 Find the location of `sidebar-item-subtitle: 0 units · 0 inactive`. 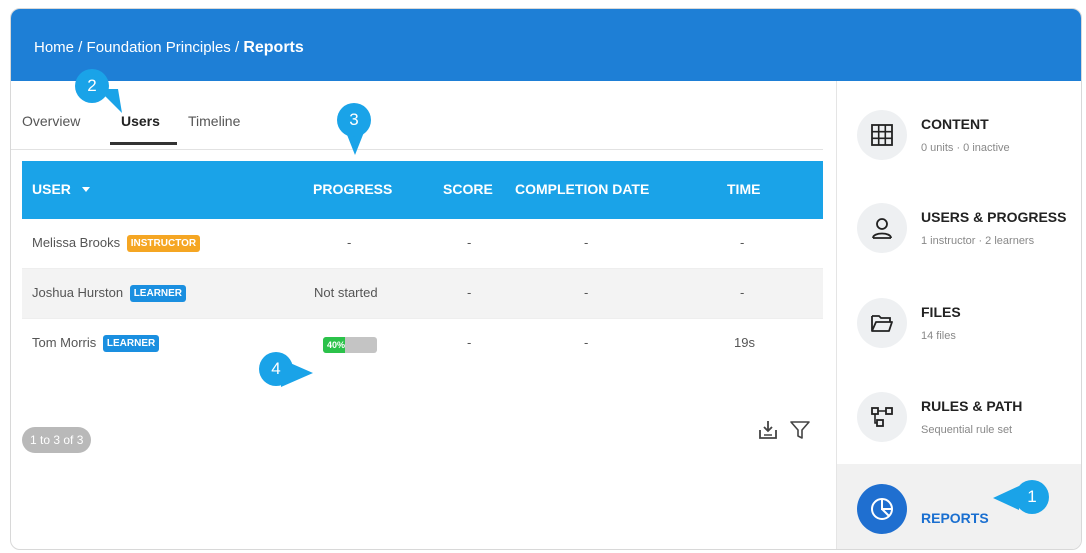

sidebar-item-subtitle: 0 units · 0 inactive is located at coordinates (965, 148).